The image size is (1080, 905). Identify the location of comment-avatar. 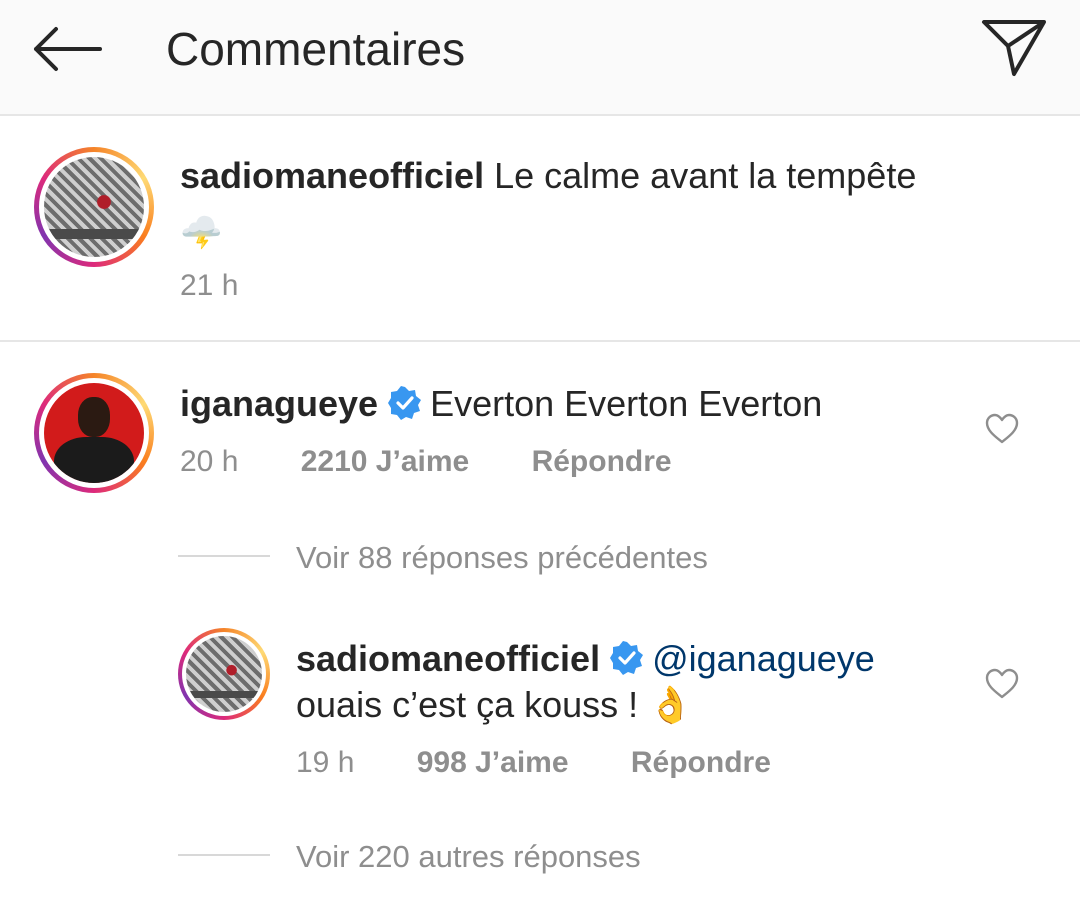
(94, 433).